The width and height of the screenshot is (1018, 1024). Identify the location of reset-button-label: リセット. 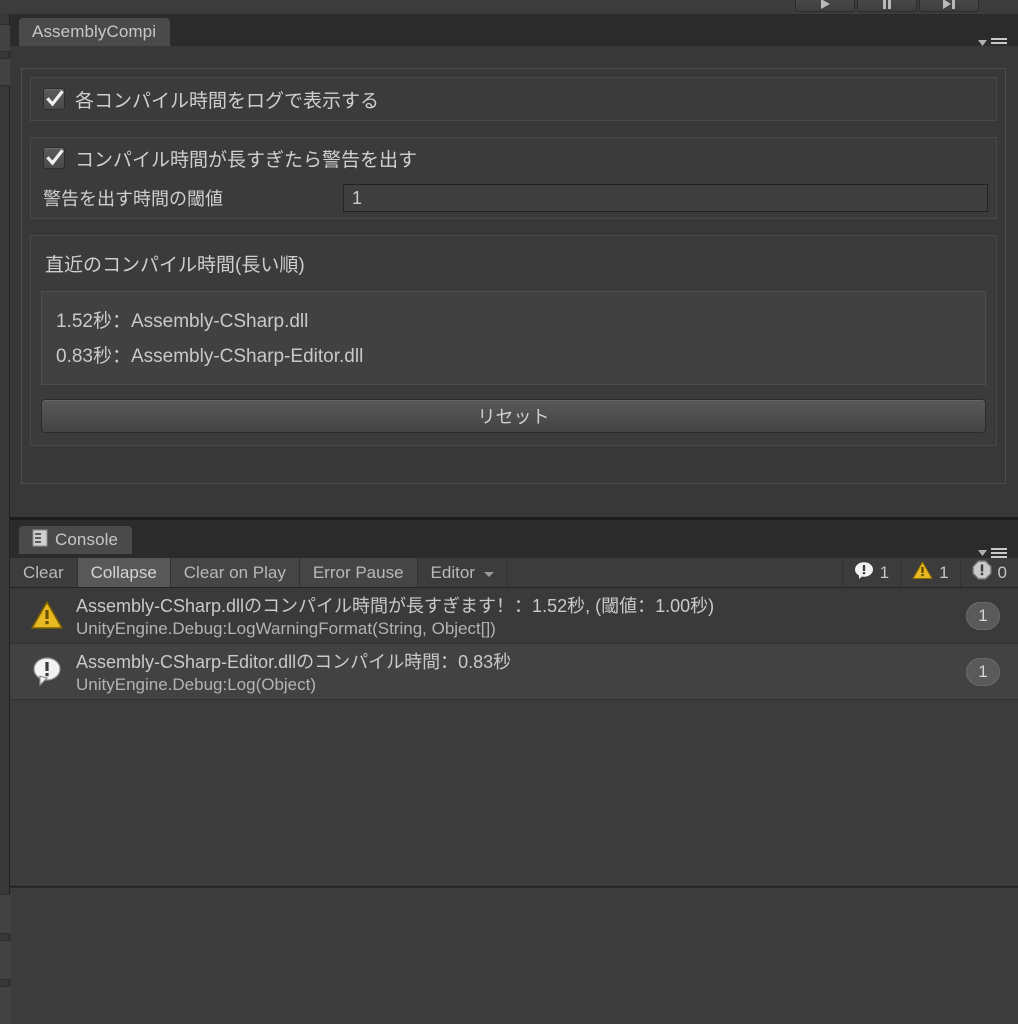
(513, 417).